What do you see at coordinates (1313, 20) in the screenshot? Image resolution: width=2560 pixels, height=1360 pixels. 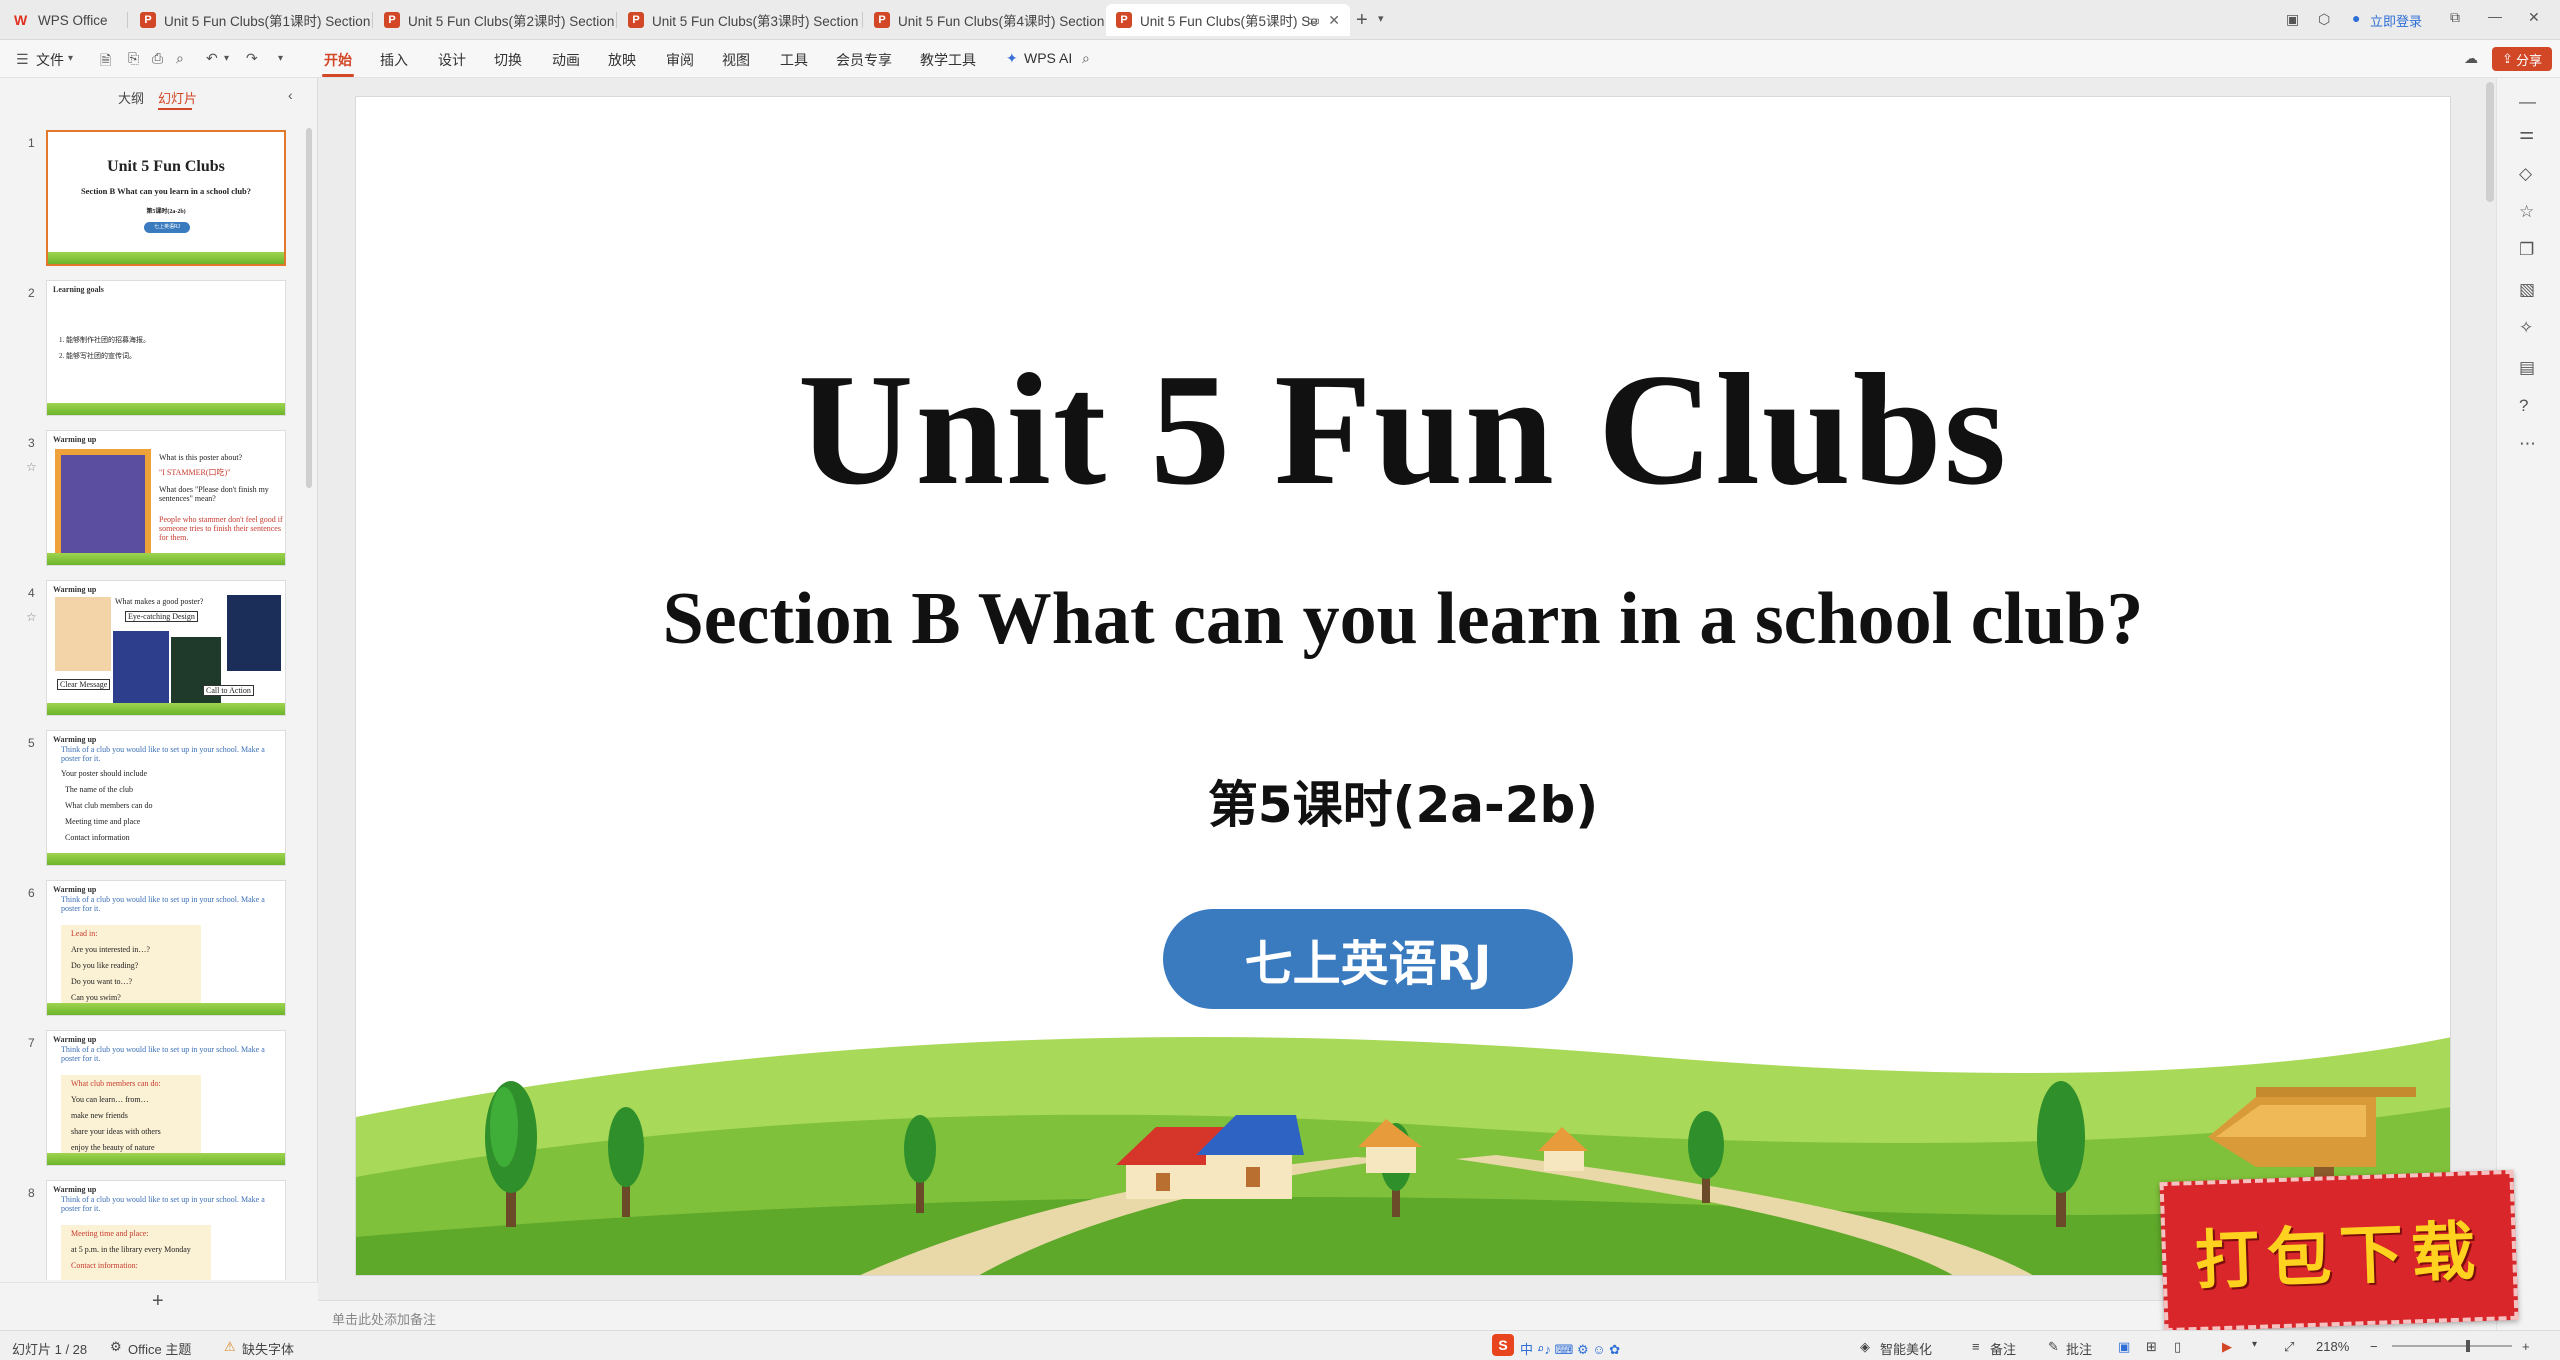 I see `monitor-icon: ▭` at bounding box center [1313, 20].